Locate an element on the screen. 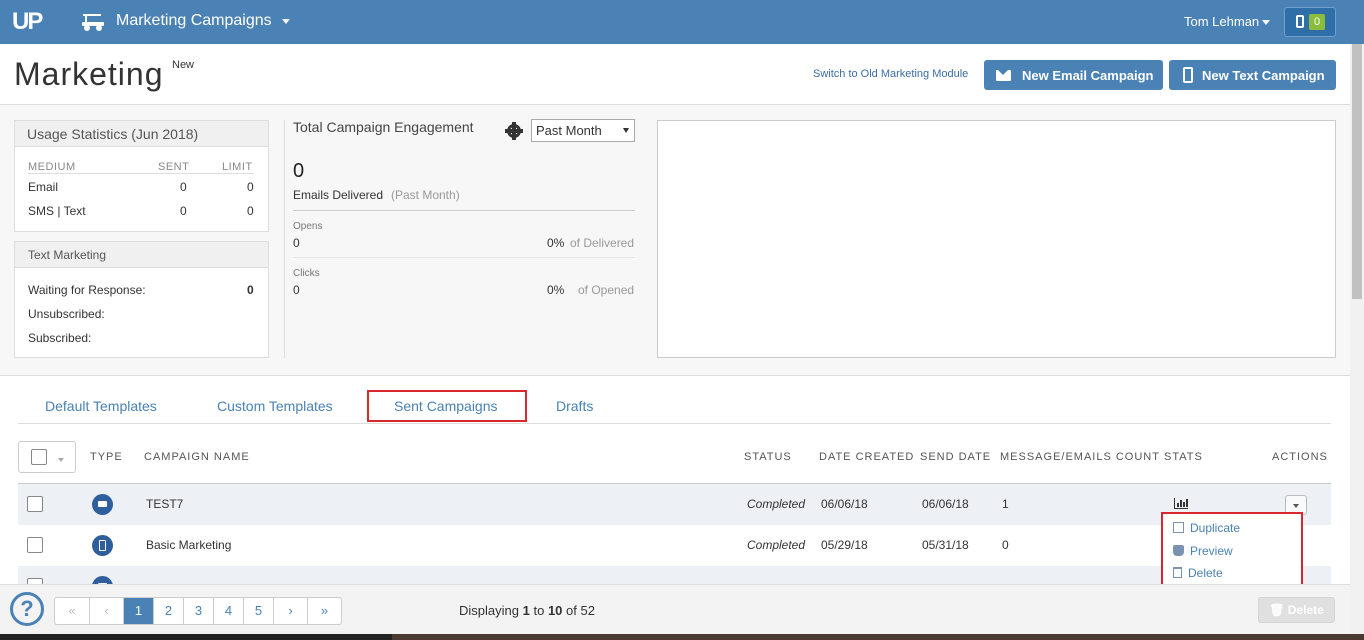 The height and width of the screenshot is (640, 1364). clicks-label: Clicks is located at coordinates (306, 273).